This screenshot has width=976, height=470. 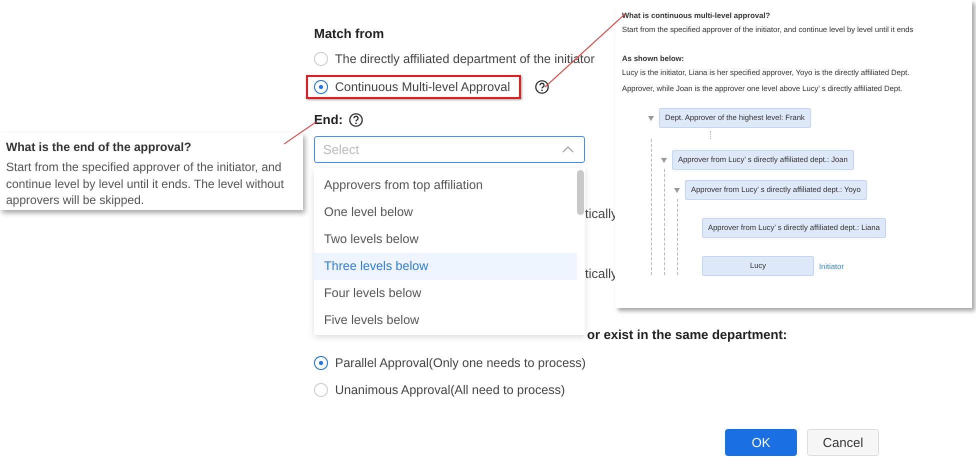 What do you see at coordinates (687, 335) in the screenshot?
I see `section-label: or exist in the same department:` at bounding box center [687, 335].